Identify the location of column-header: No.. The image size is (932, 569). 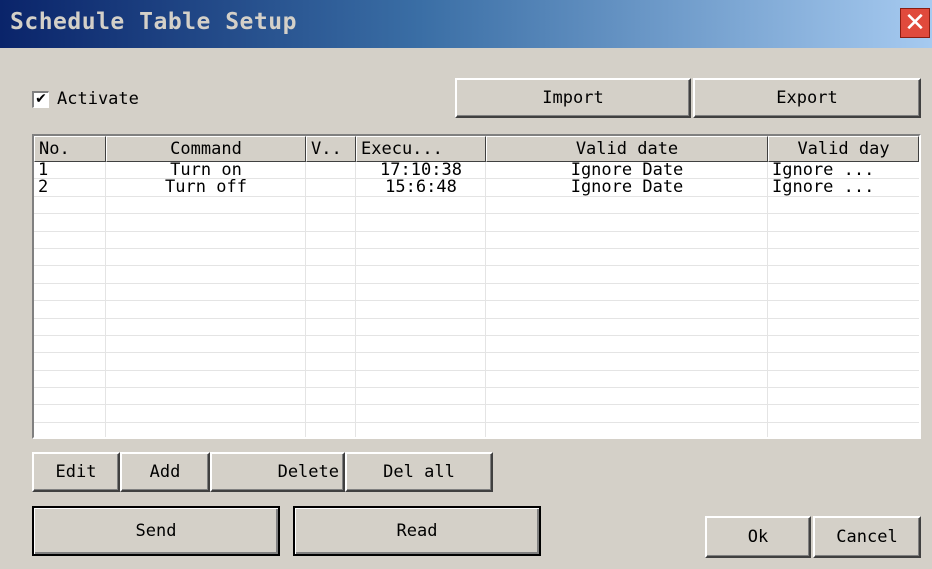
(70, 149).